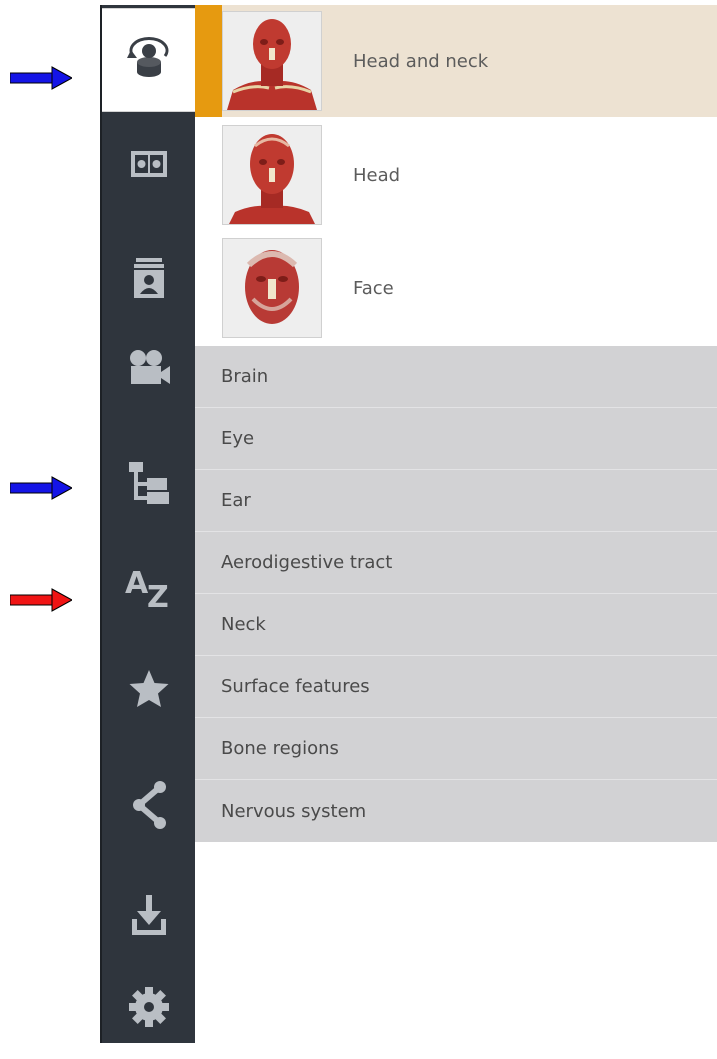 This screenshot has height=1059, width=717. What do you see at coordinates (456, 563) in the screenshot?
I see `category-item-aerodigestive-tract: Aerodigestive tract` at bounding box center [456, 563].